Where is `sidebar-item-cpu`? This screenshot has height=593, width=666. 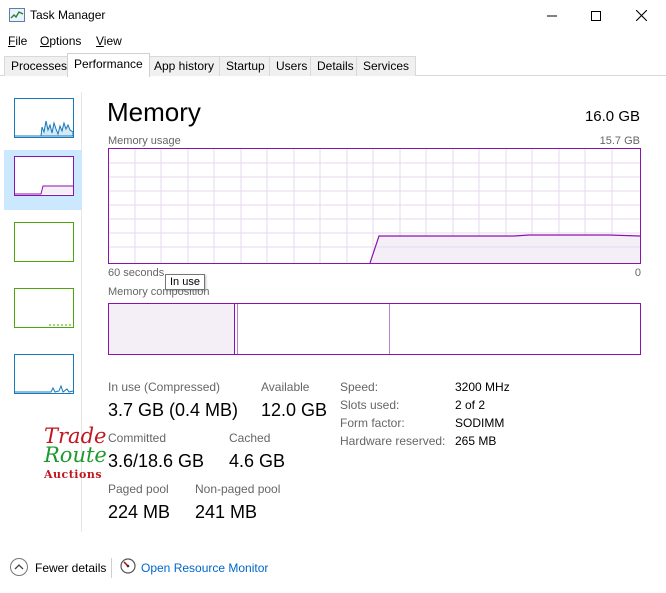 sidebar-item-cpu is located at coordinates (43, 122).